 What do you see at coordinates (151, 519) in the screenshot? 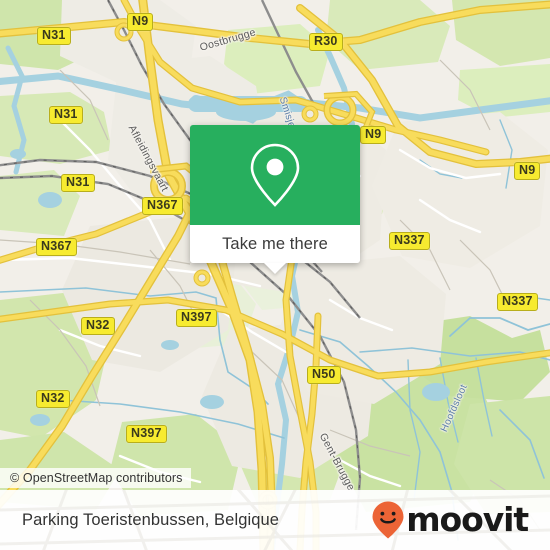
I see `location-title: Parking Toeristenbussen, Belgique` at bounding box center [151, 519].